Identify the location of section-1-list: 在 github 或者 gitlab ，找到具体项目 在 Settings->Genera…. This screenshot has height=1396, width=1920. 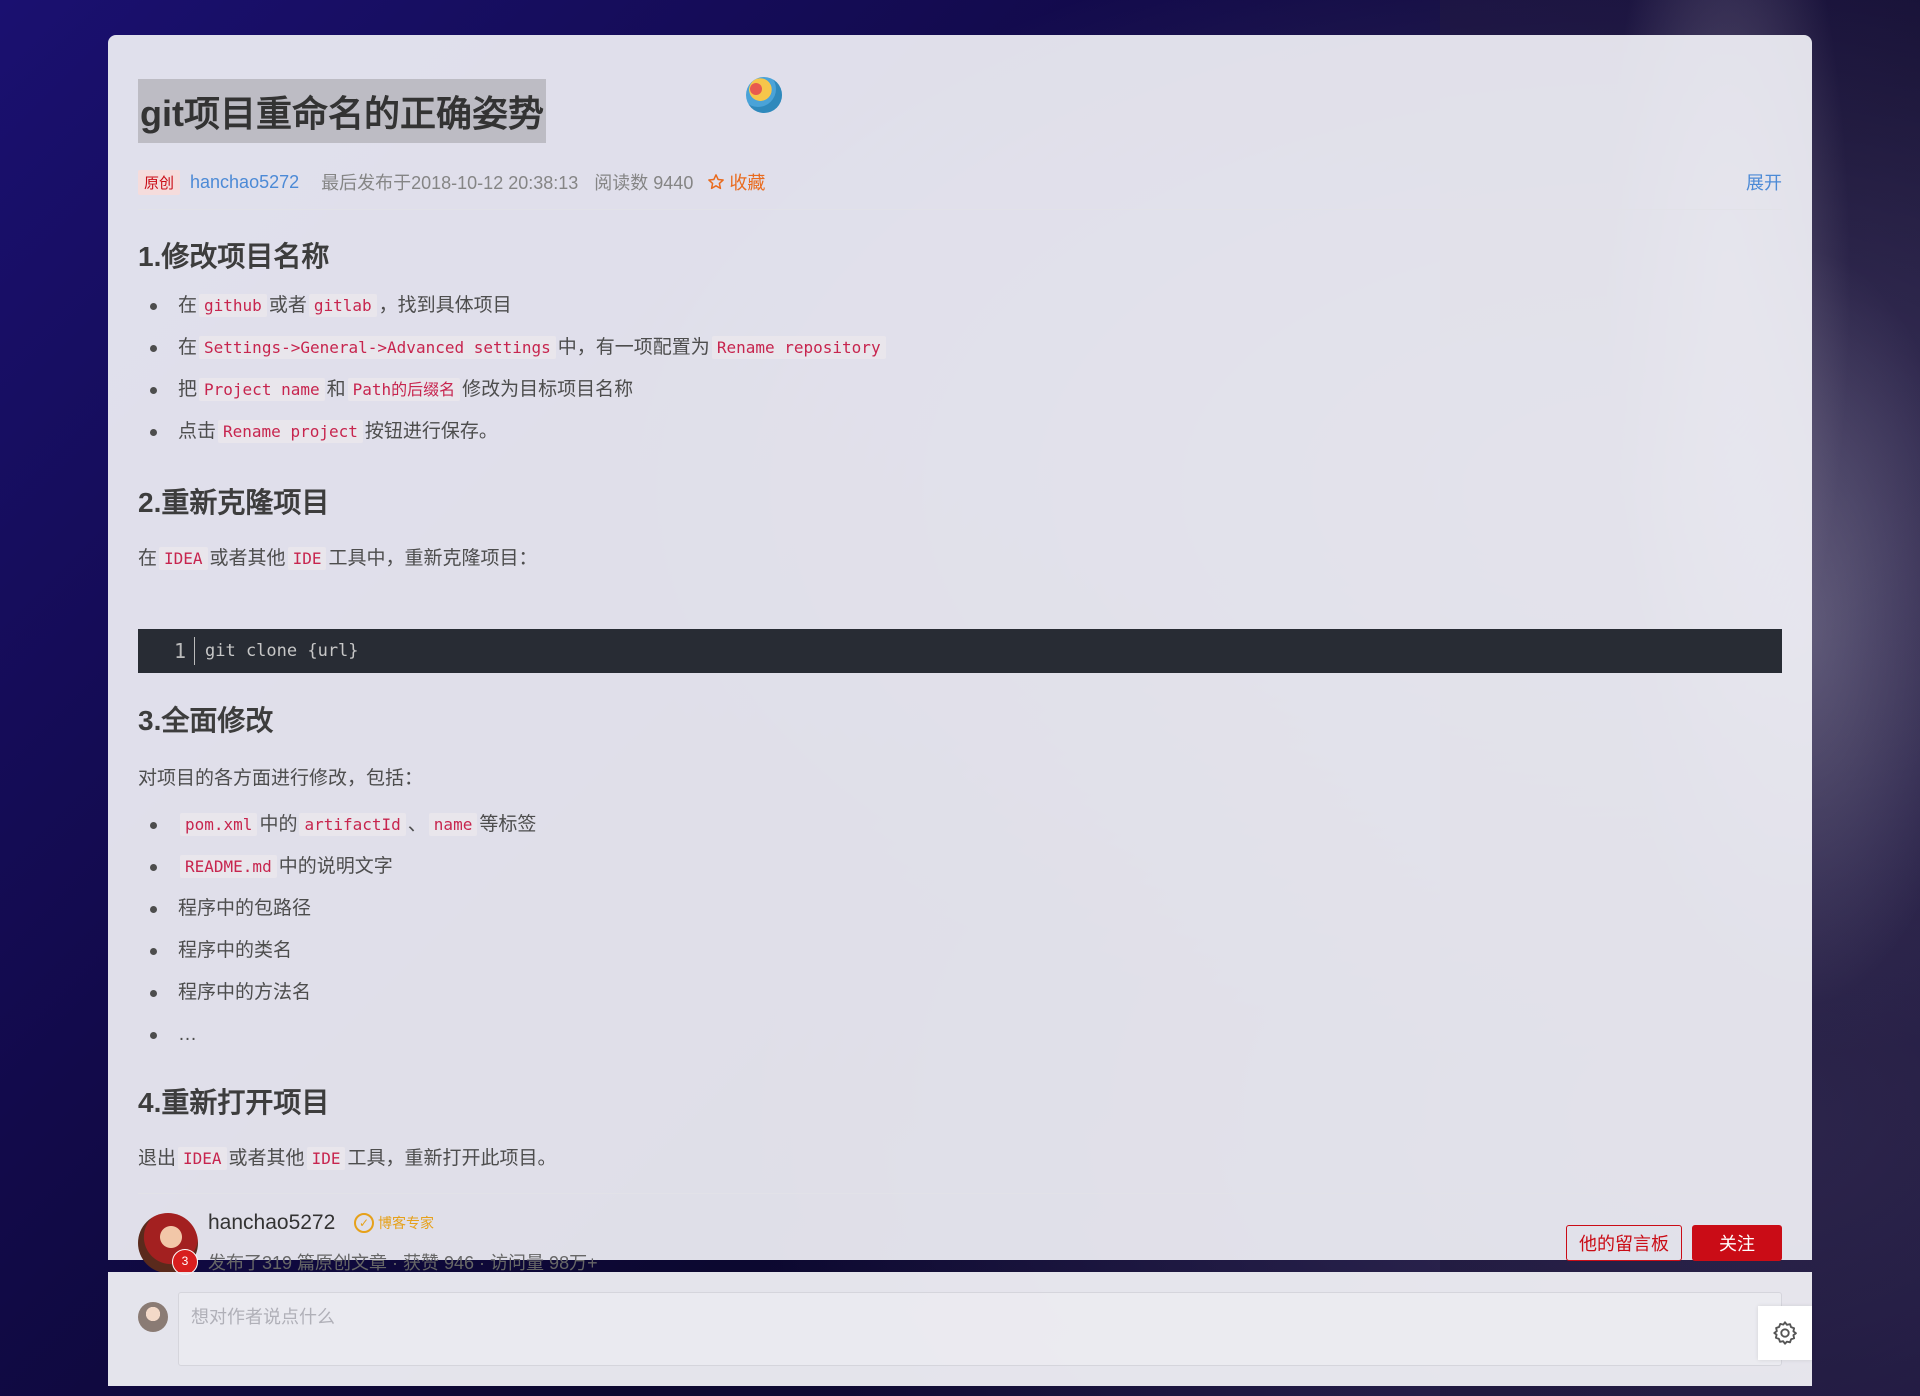
(513, 369).